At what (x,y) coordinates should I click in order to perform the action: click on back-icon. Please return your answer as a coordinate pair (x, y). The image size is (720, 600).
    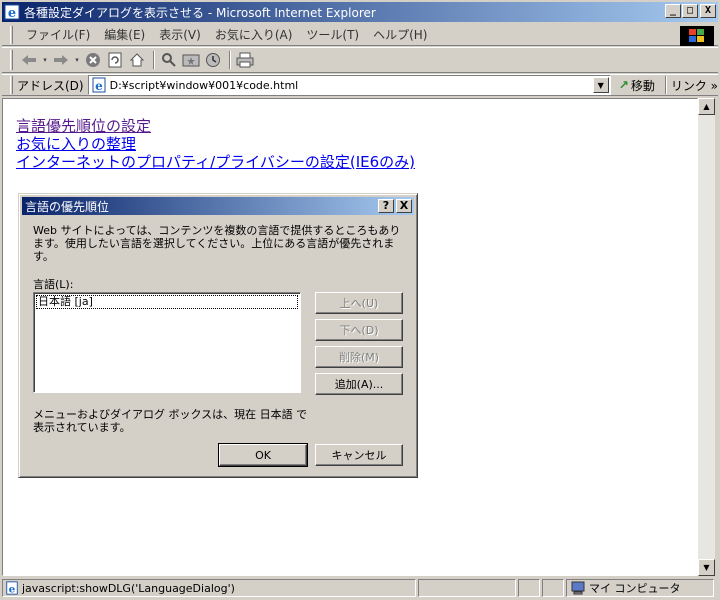
    Looking at the image, I should click on (29, 60).